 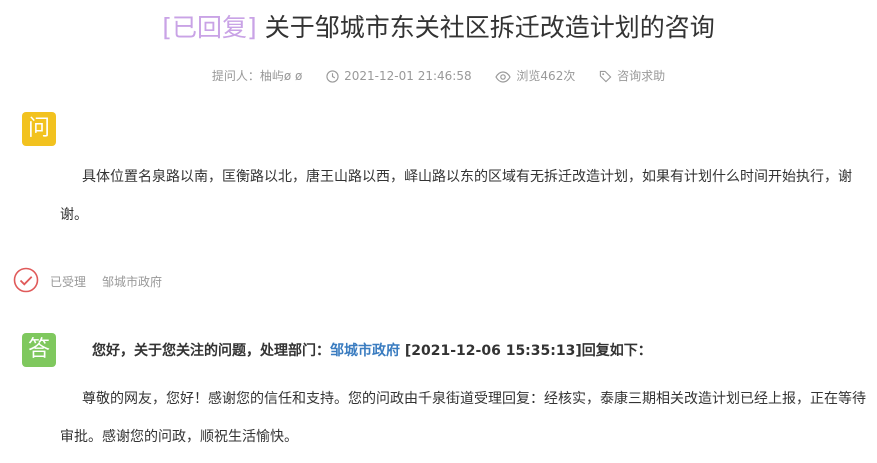 What do you see at coordinates (489, 27) in the screenshot?
I see `title-text: 关于邹城市东关社区拆迁改造计划的咨询` at bounding box center [489, 27].